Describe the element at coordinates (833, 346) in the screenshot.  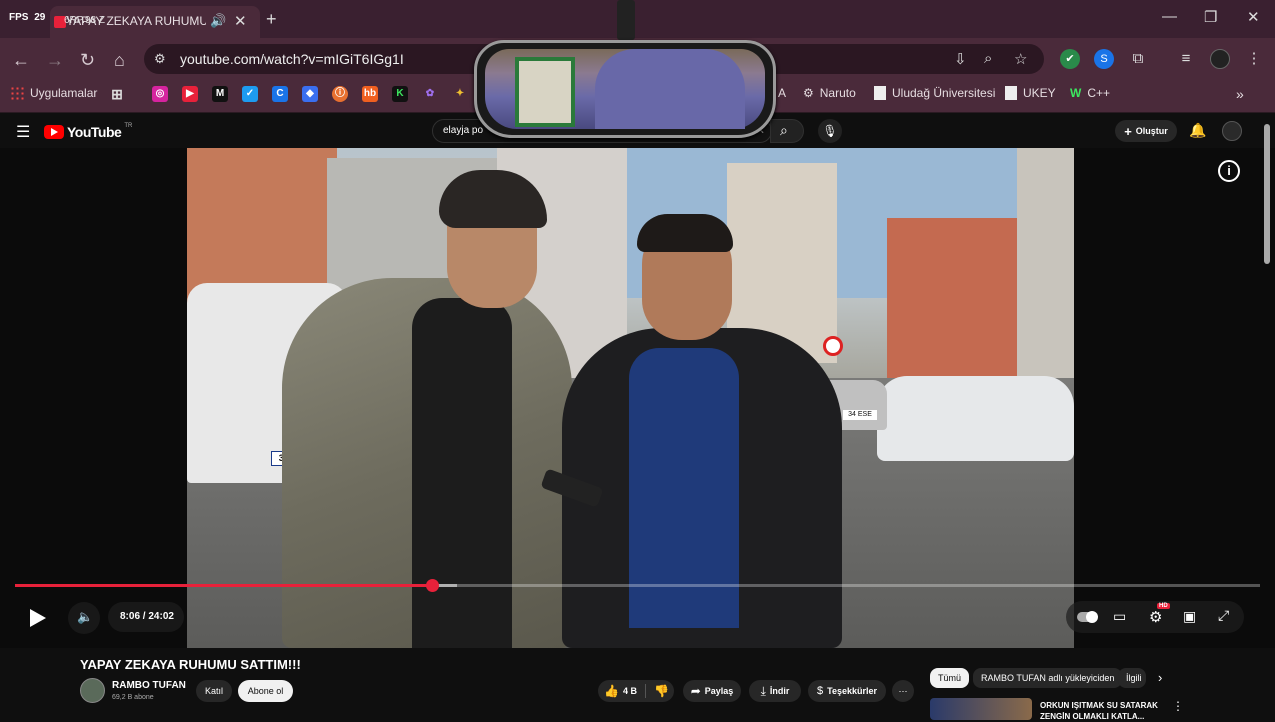
I see `no-parking-sign` at that location.